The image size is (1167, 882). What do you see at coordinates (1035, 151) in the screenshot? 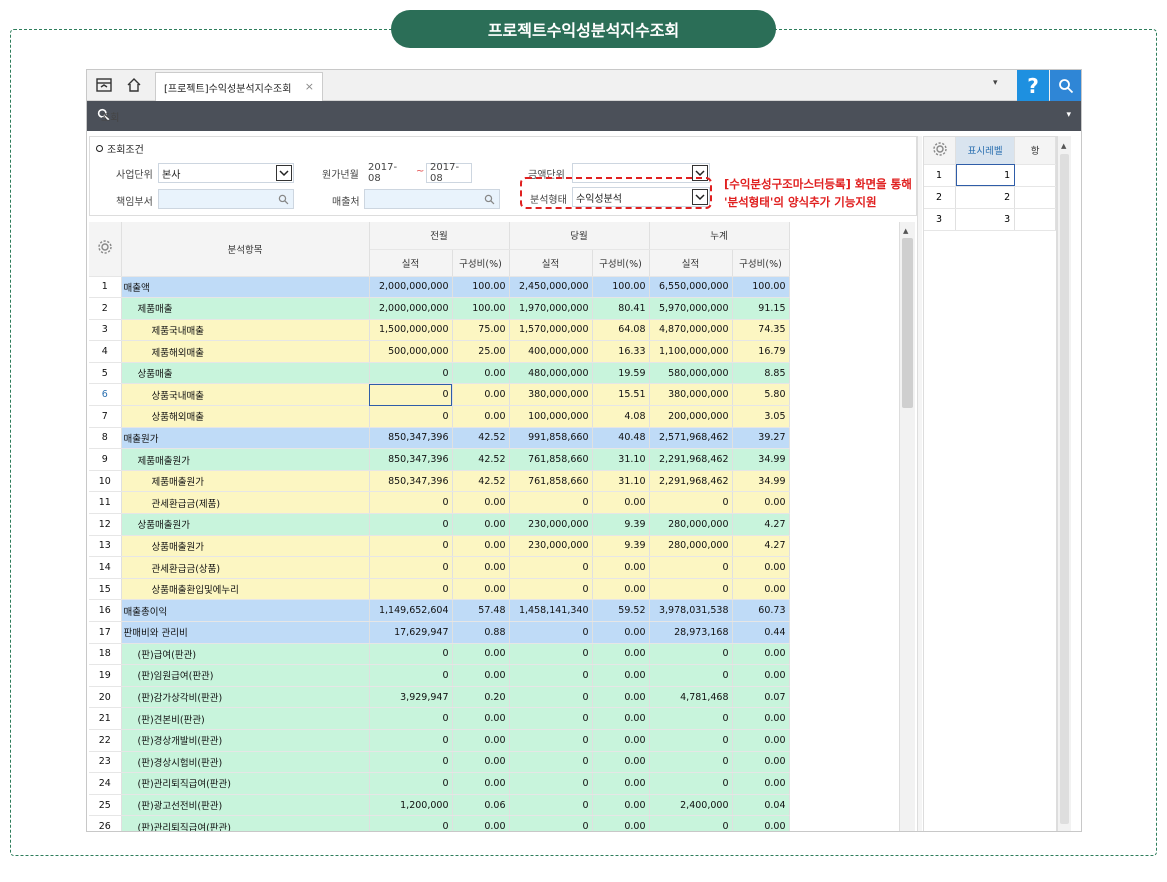
I see `column-header-next: 항` at bounding box center [1035, 151].